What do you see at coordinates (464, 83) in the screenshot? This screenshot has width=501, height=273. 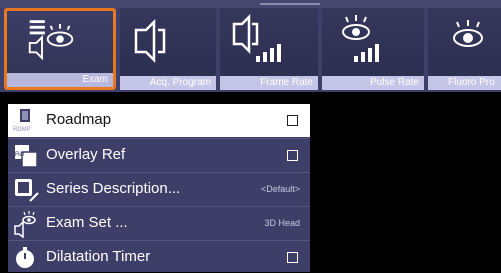 I see `fluoro-button-label: Fluoro Pro` at bounding box center [464, 83].